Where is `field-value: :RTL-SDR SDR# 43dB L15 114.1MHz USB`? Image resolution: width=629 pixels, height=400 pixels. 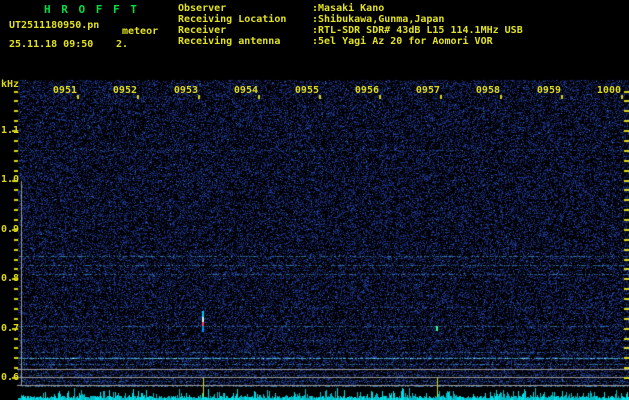 field-value: :RTL-SDR SDR# 43dB L15 114.1MHz USB is located at coordinates (417, 30).